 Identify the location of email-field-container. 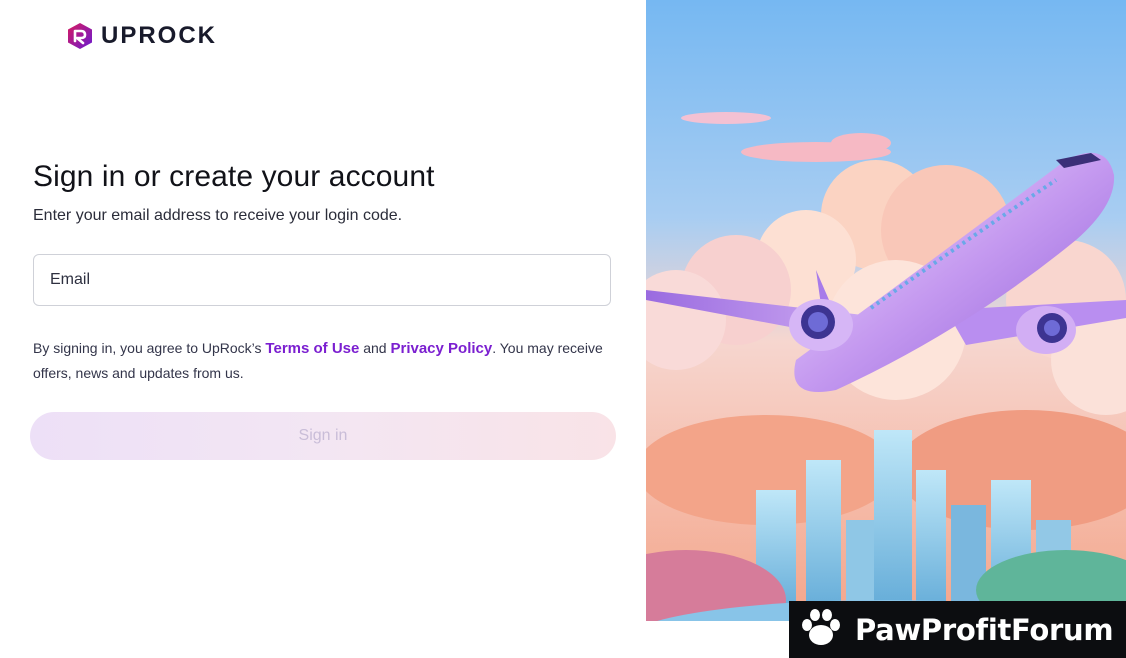
(322, 280).